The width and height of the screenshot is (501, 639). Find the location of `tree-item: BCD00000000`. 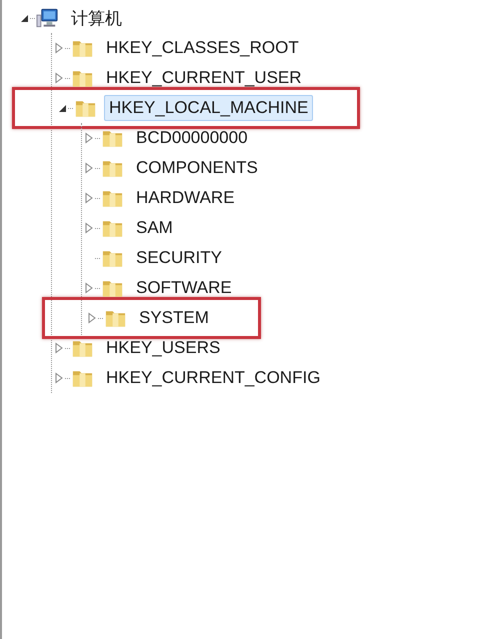

tree-item: BCD00000000 is located at coordinates (192, 138).